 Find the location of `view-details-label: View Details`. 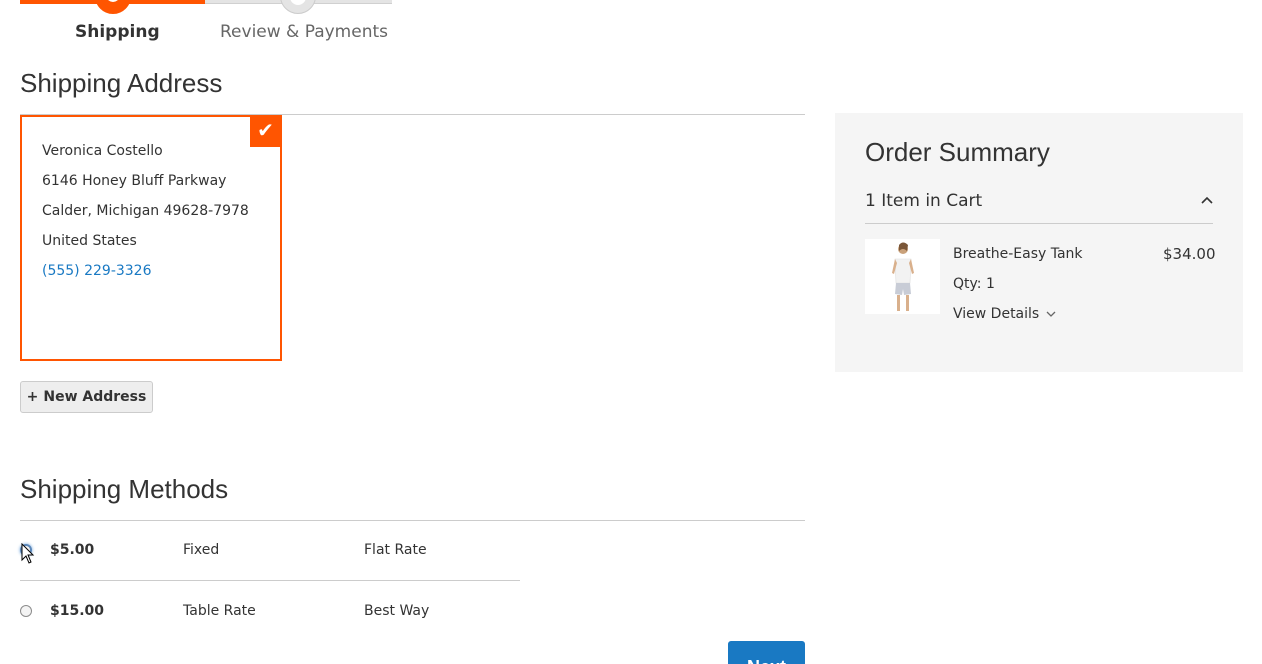

view-details-label: View Details is located at coordinates (996, 314).